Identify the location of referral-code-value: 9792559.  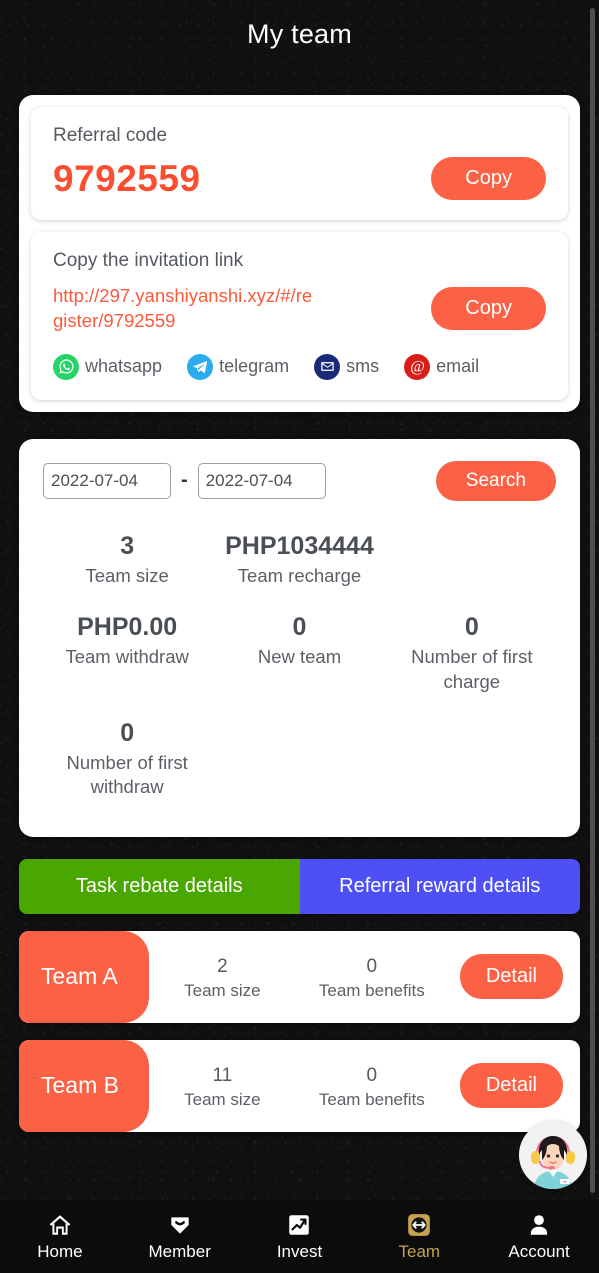
(127, 178).